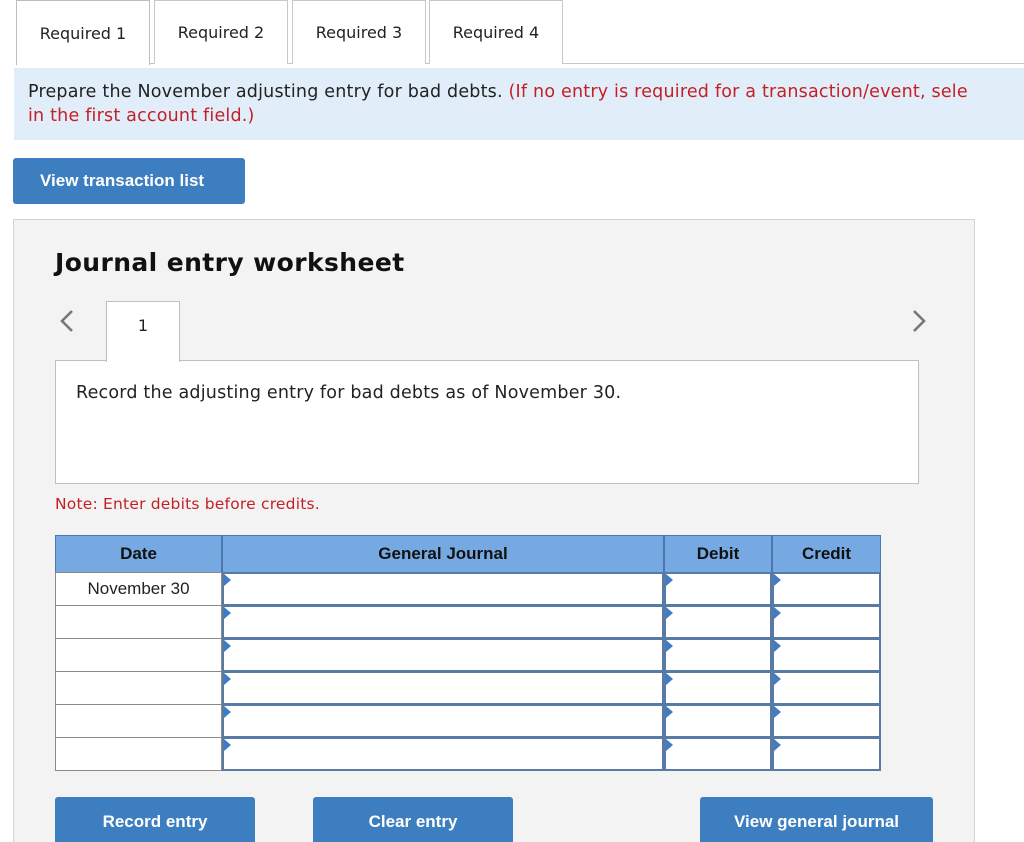 The image size is (1024, 842). Describe the element at coordinates (718, 554) in the screenshot. I see `column-header-debit: Debit` at that location.